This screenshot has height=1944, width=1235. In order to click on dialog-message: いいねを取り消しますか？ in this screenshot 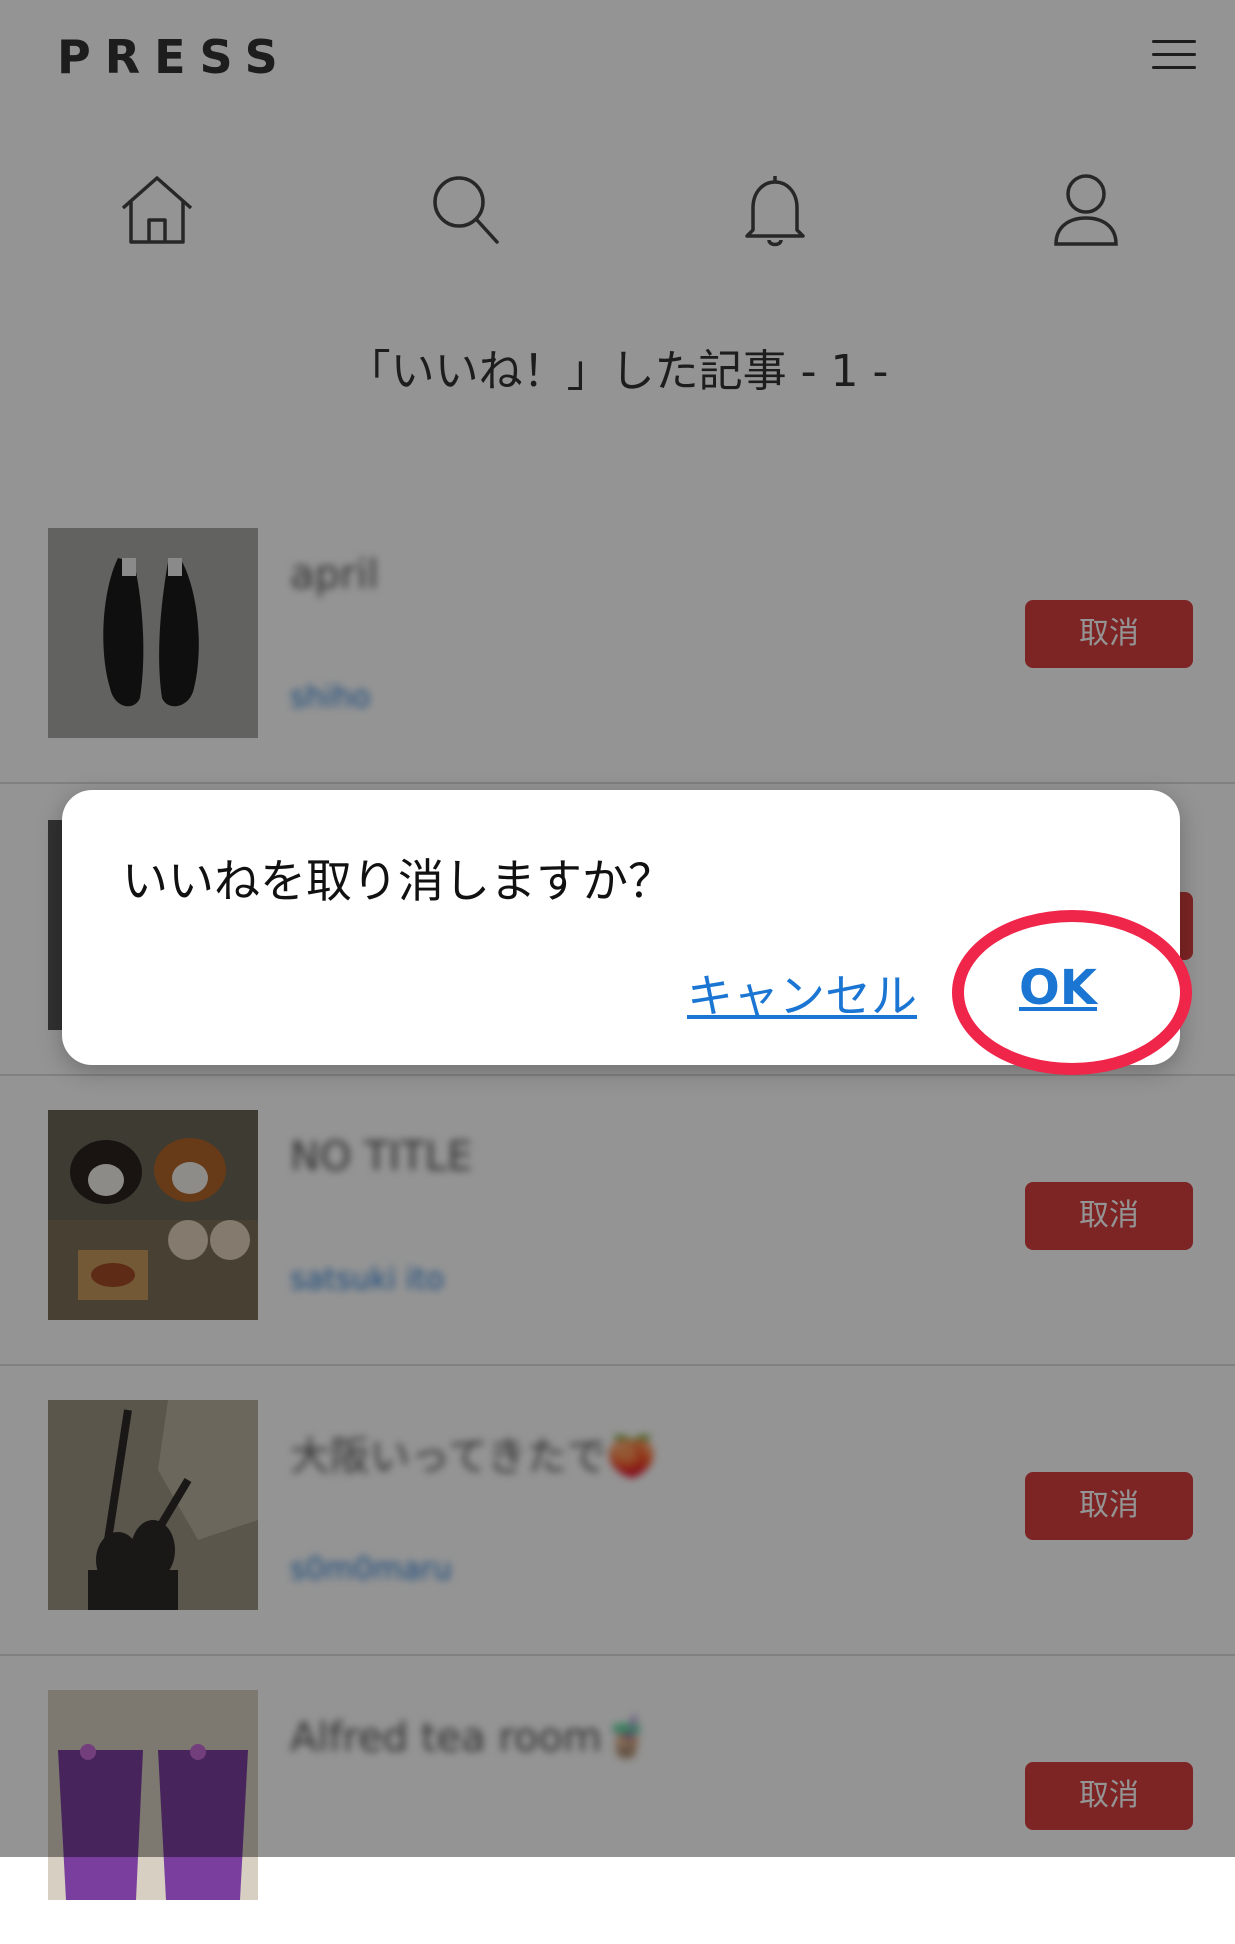, I will do `click(398, 881)`.